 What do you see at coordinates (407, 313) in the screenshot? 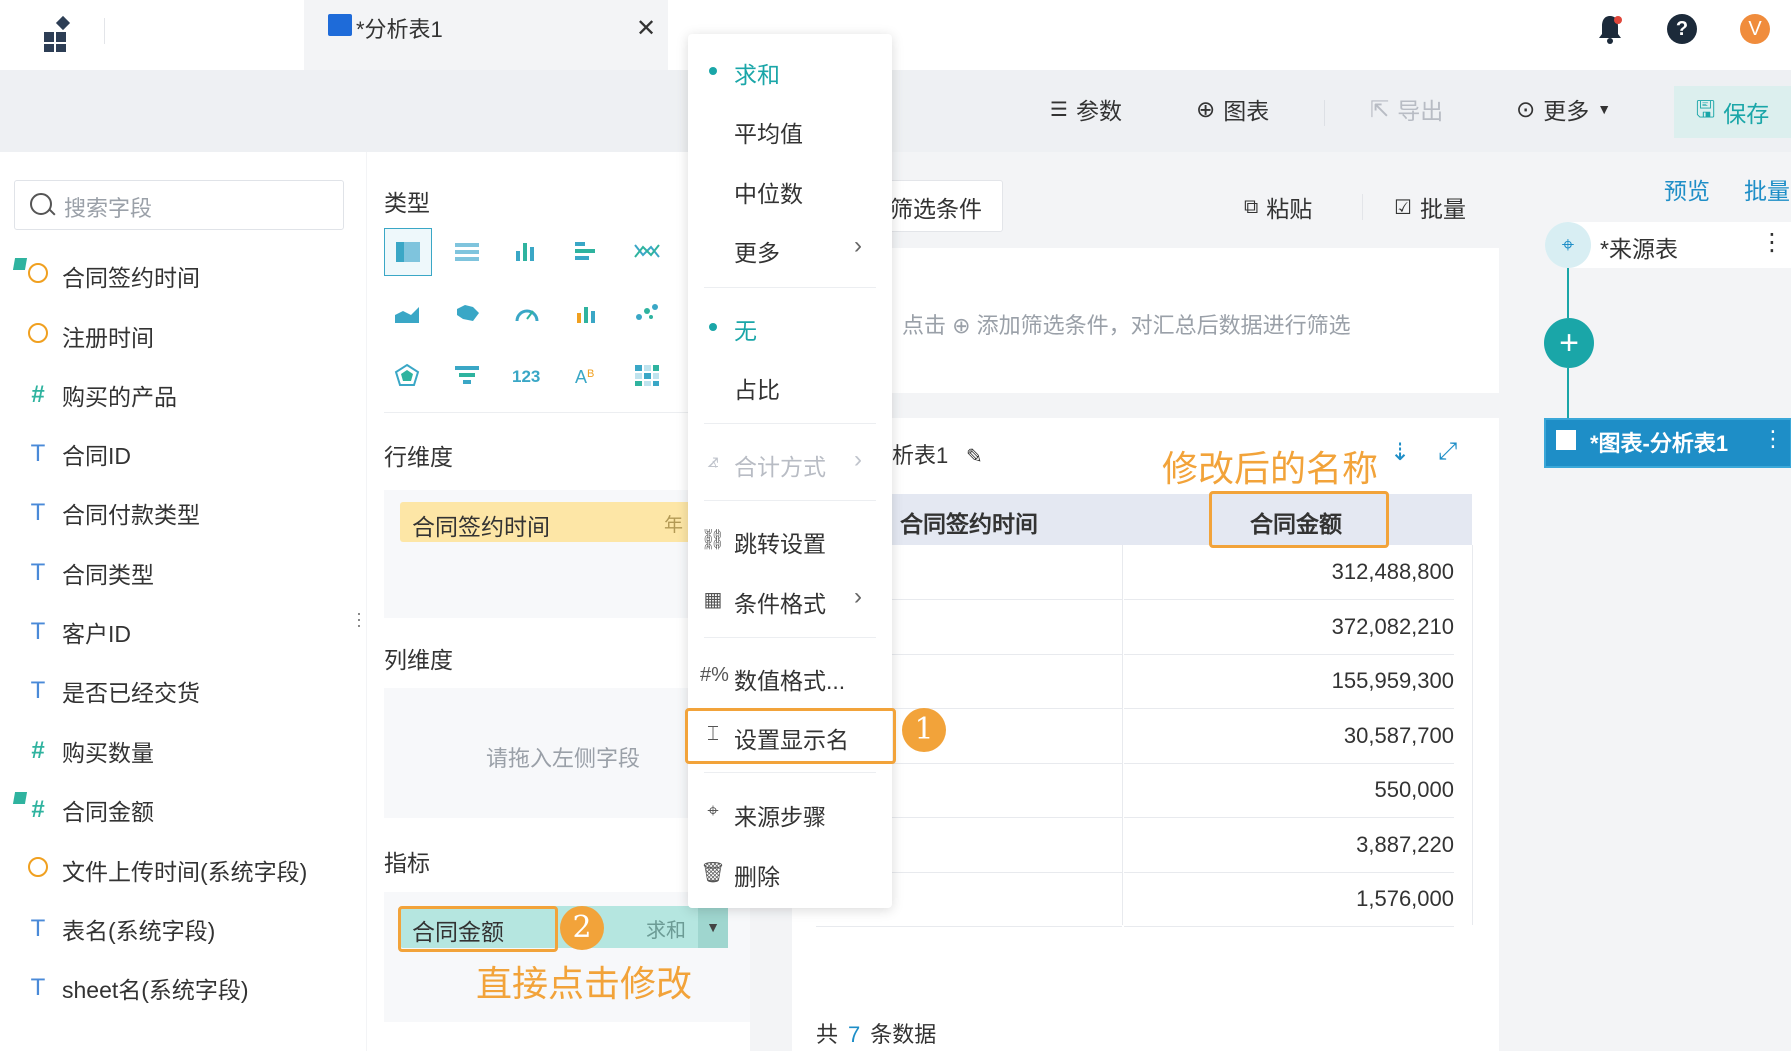
I see `area-chart-icon` at bounding box center [407, 313].